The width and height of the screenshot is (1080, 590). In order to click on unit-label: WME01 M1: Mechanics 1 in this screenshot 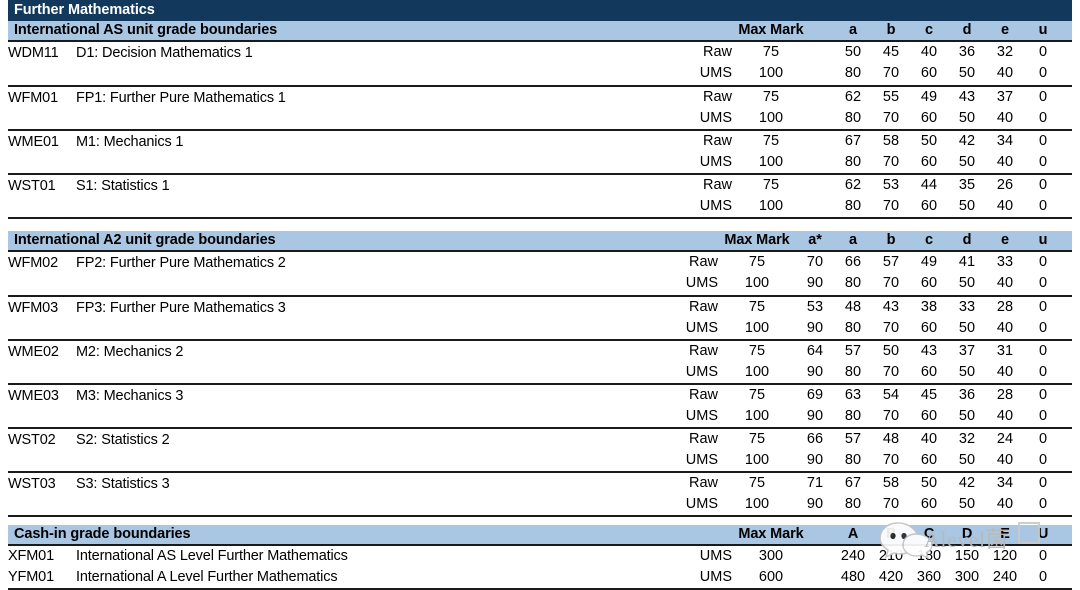, I will do `click(96, 142)`.